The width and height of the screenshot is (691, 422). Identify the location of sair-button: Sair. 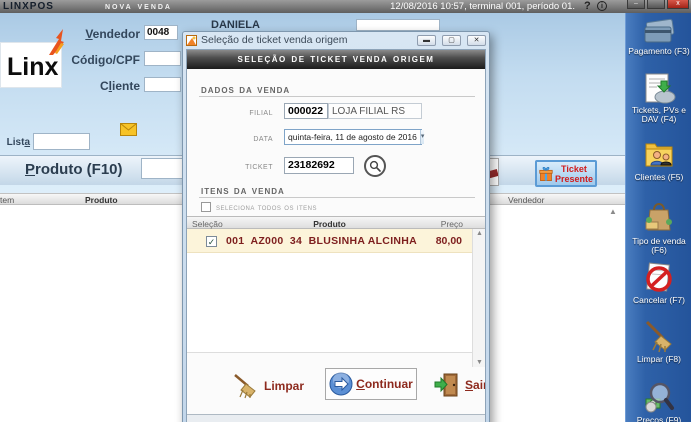
(459, 385).